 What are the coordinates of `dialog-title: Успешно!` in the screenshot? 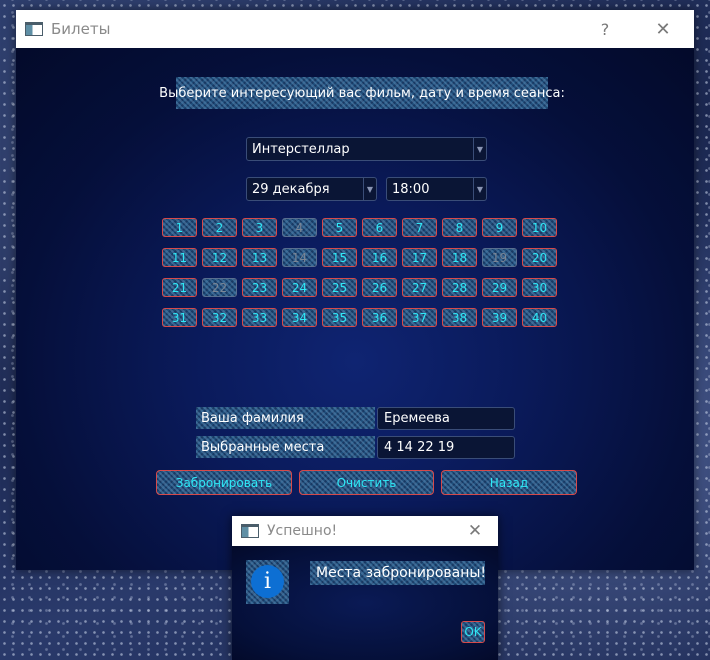 It's located at (302, 531).